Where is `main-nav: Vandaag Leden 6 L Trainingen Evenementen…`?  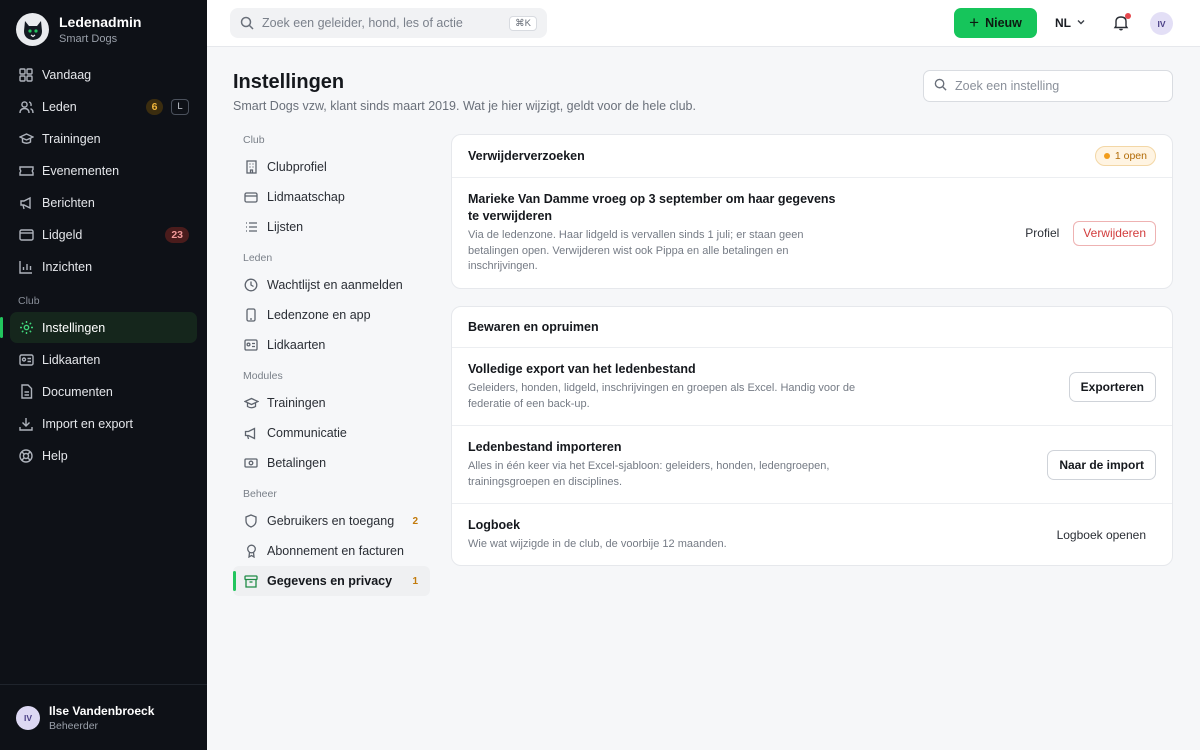
main-nav: Vandaag Leden 6 L Trainingen Evenementen… is located at coordinates (98, 265).